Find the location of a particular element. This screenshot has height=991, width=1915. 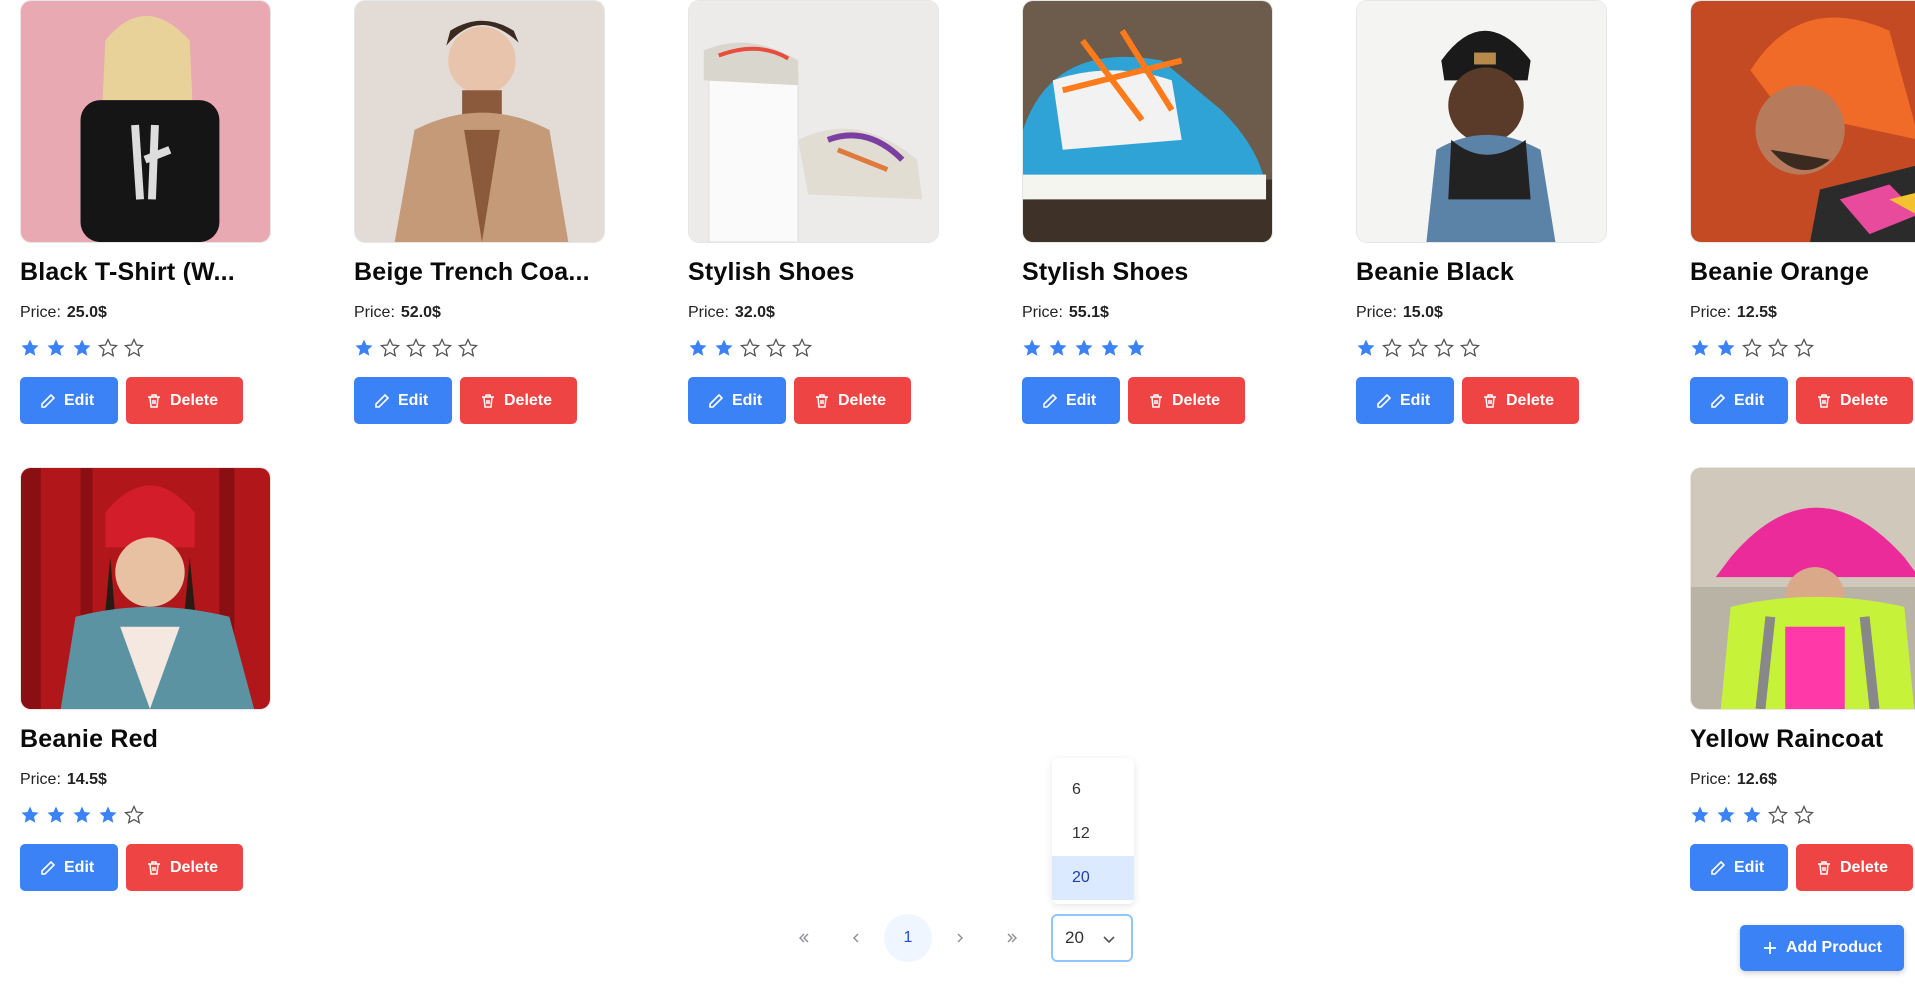

page-button-current: 1 is located at coordinates (908, 938).